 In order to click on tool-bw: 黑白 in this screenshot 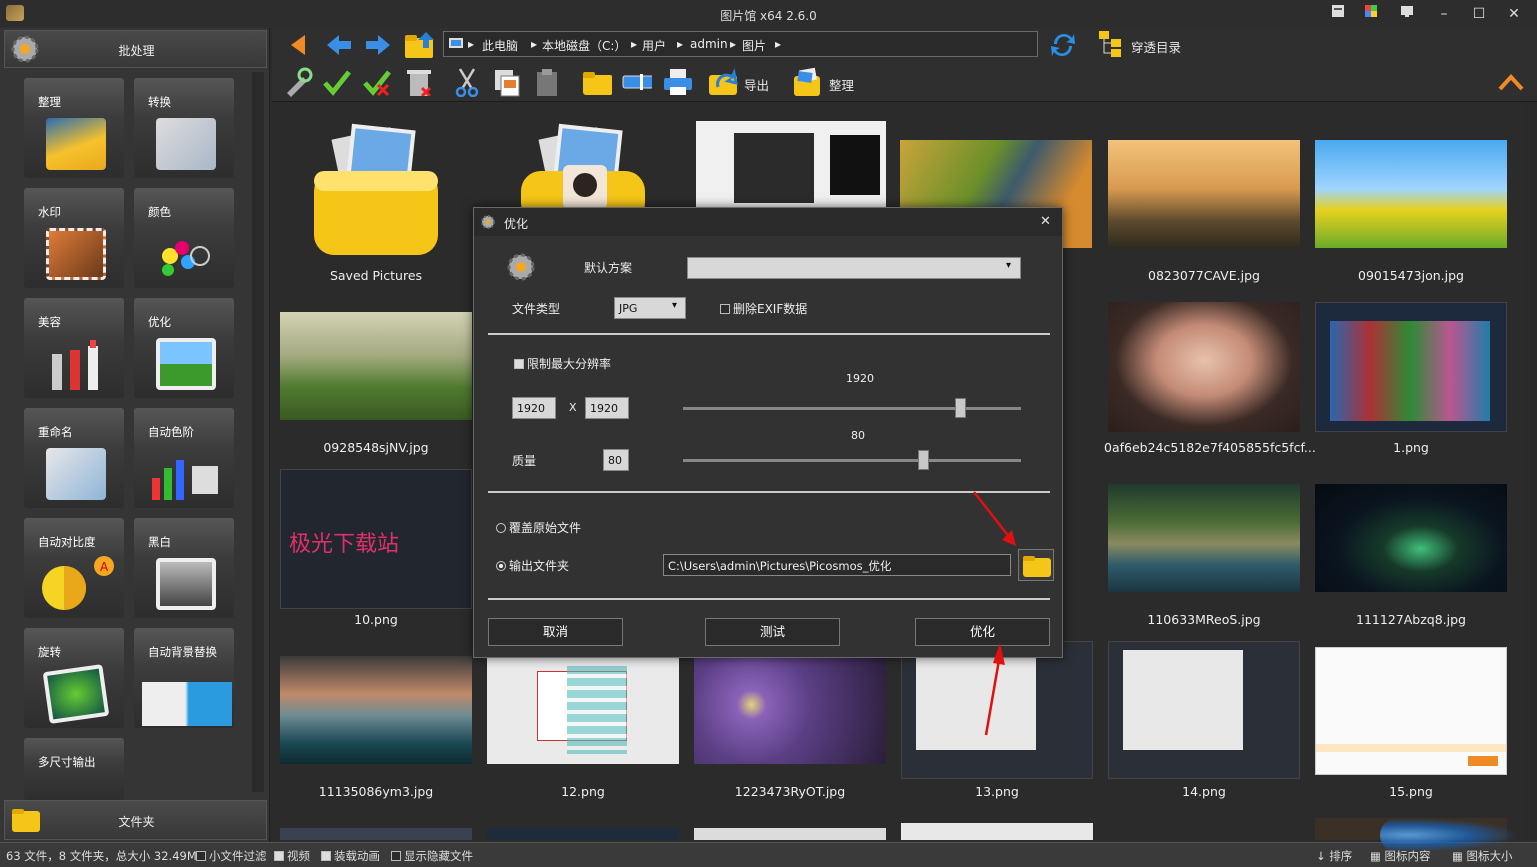, I will do `click(184, 568)`.